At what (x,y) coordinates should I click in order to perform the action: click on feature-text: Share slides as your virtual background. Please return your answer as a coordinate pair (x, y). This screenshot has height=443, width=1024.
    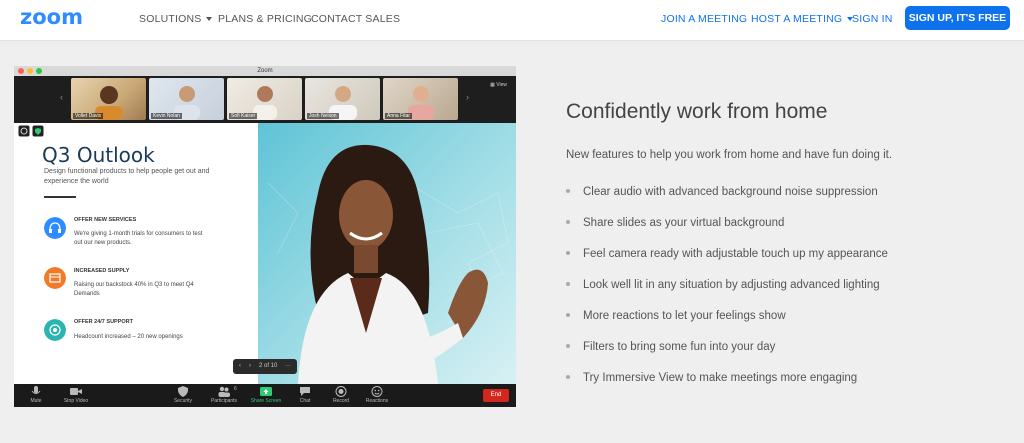
    Looking at the image, I should click on (684, 223).